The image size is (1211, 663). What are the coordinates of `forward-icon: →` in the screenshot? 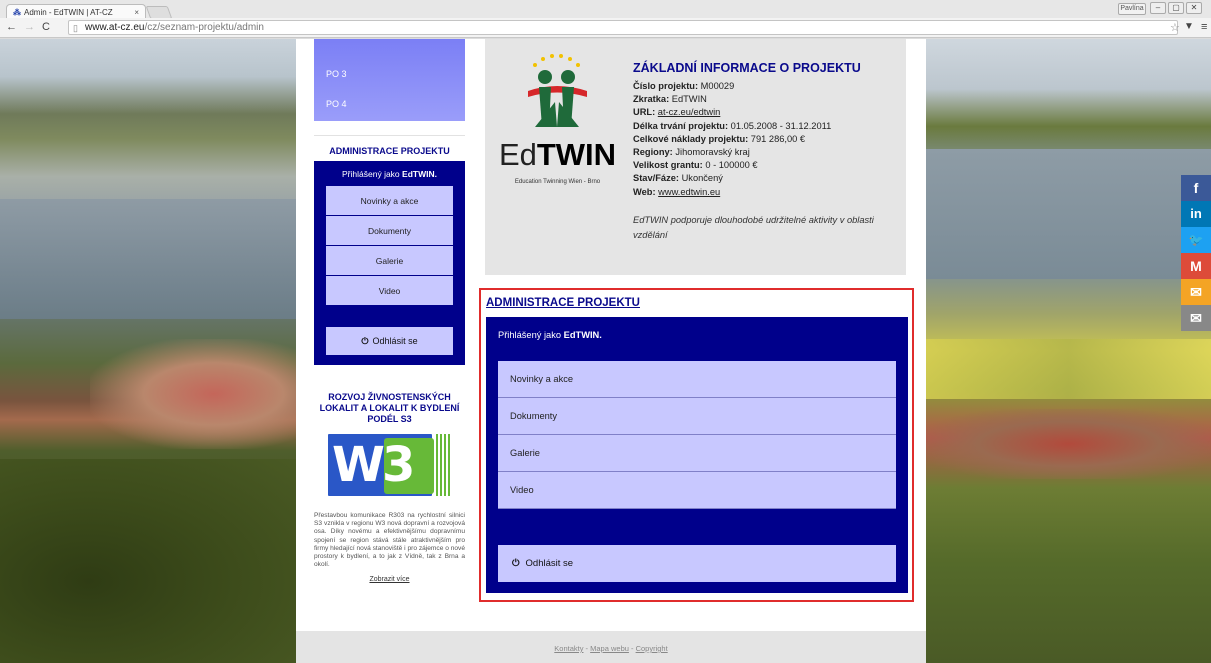 It's located at (29, 27).